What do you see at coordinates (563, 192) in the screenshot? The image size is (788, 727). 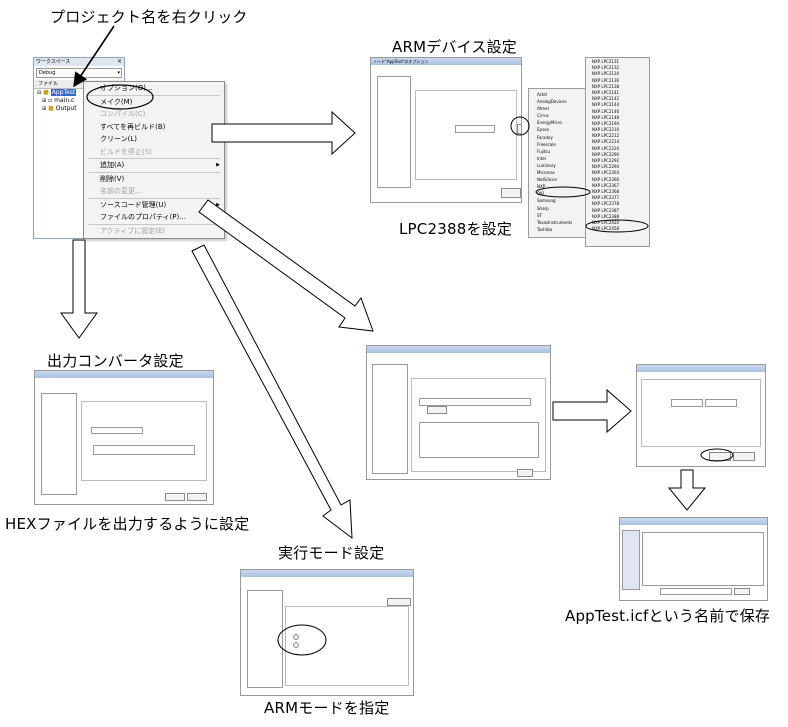 I see `highlight-nxp` at bounding box center [563, 192].